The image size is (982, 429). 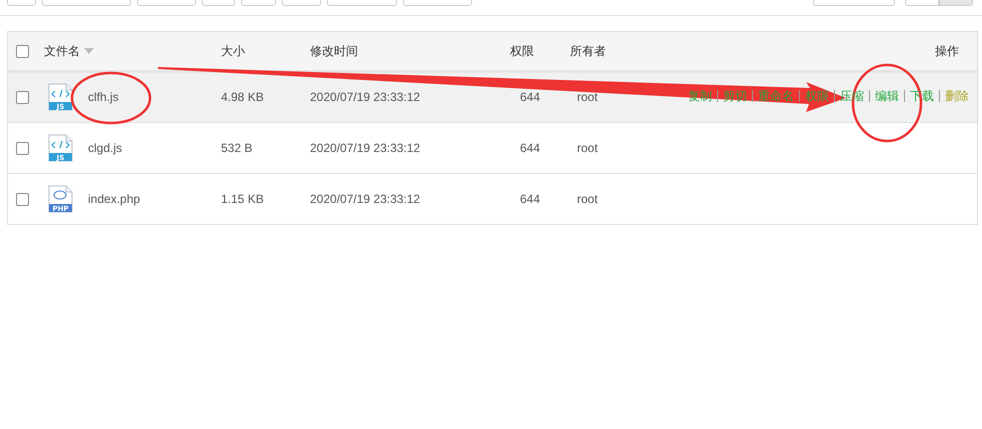 I want to click on column-header: 大小, so click(x=233, y=51).